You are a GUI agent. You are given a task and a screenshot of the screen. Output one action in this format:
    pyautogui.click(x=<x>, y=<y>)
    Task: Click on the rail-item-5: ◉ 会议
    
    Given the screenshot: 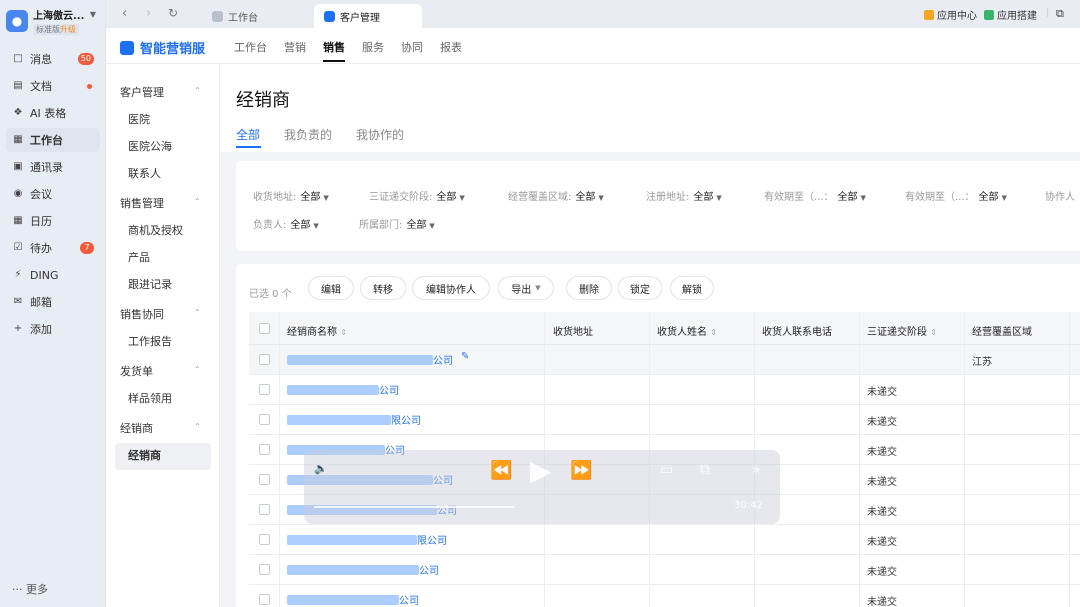 What is the action you would take?
    pyautogui.click(x=53, y=194)
    